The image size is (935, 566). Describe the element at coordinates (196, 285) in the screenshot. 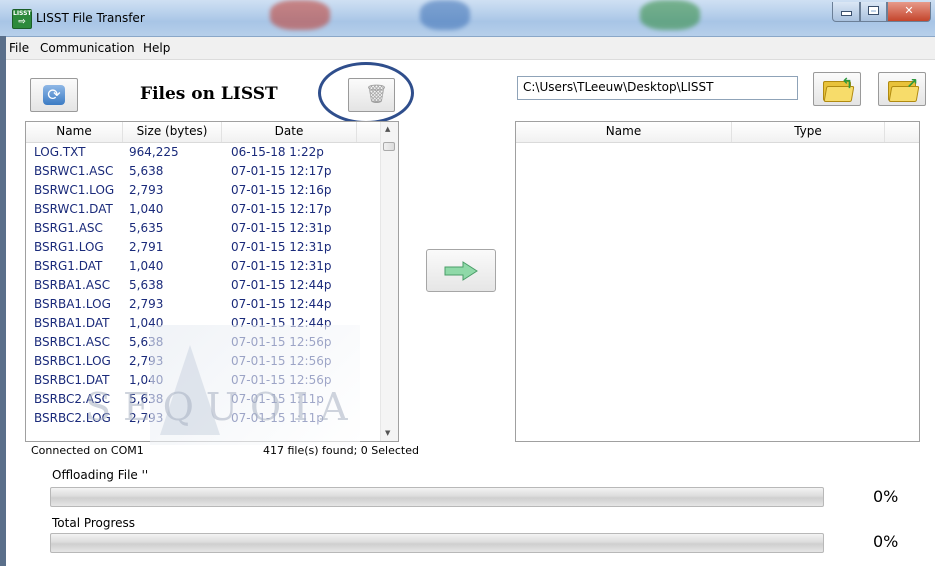

I see `table-row: BSRBA1.ASC 5,638 07-01-15 12:44p` at that location.